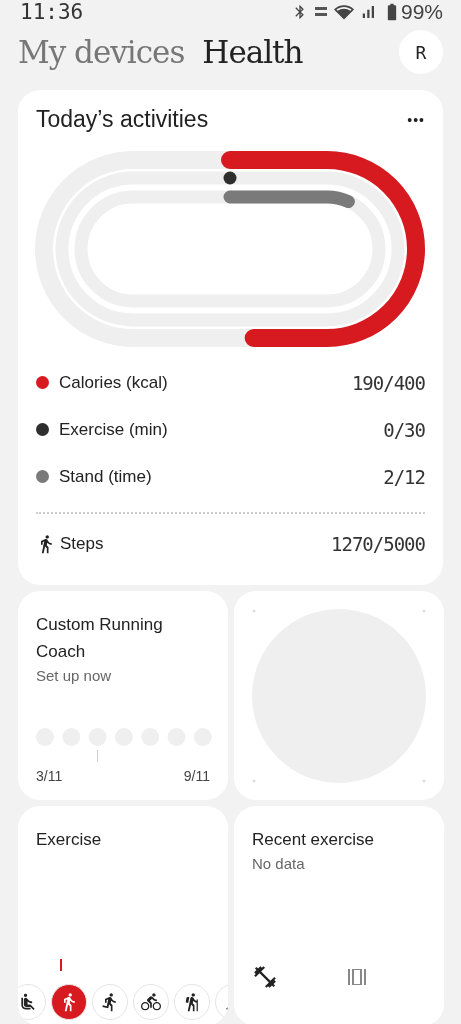 Image resolution: width=461 pixels, height=1024 pixels. What do you see at coordinates (74, 675) in the screenshot?
I see `card-subtitle: Set up now` at bounding box center [74, 675].